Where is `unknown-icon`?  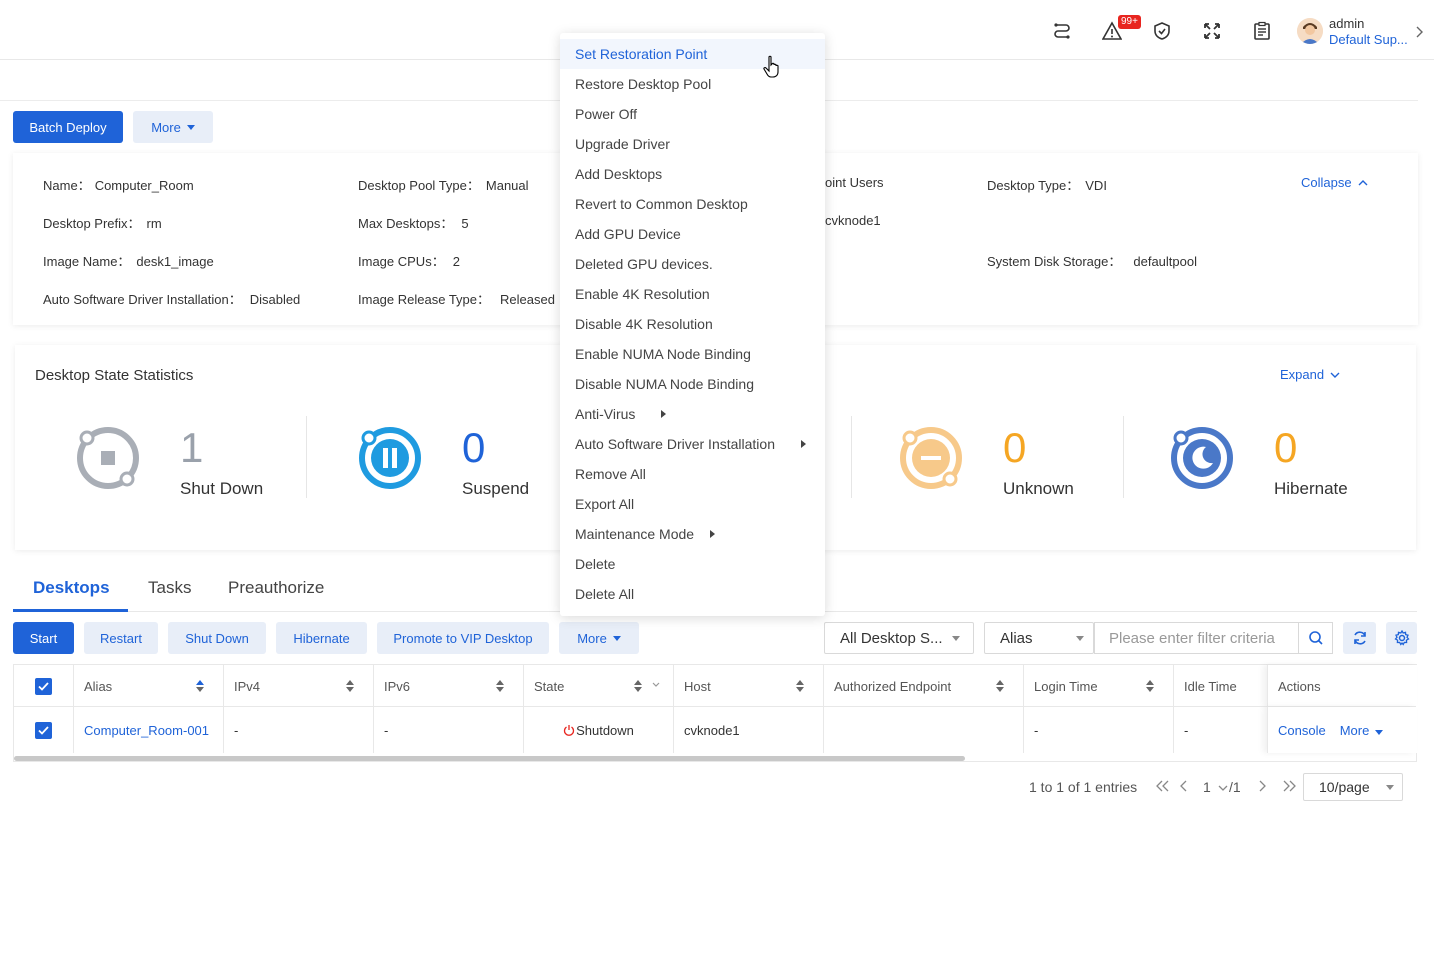
unknown-icon is located at coordinates (931, 459).